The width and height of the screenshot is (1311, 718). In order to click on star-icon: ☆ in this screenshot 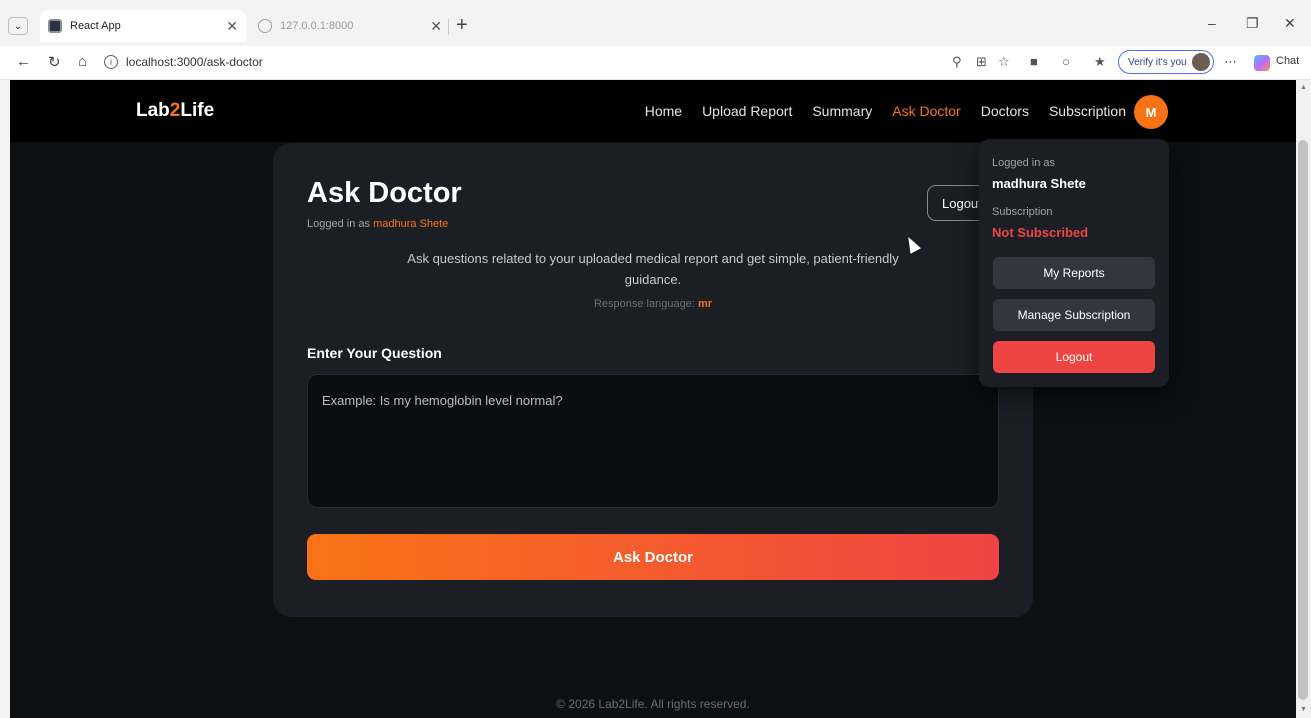, I will do `click(1004, 62)`.